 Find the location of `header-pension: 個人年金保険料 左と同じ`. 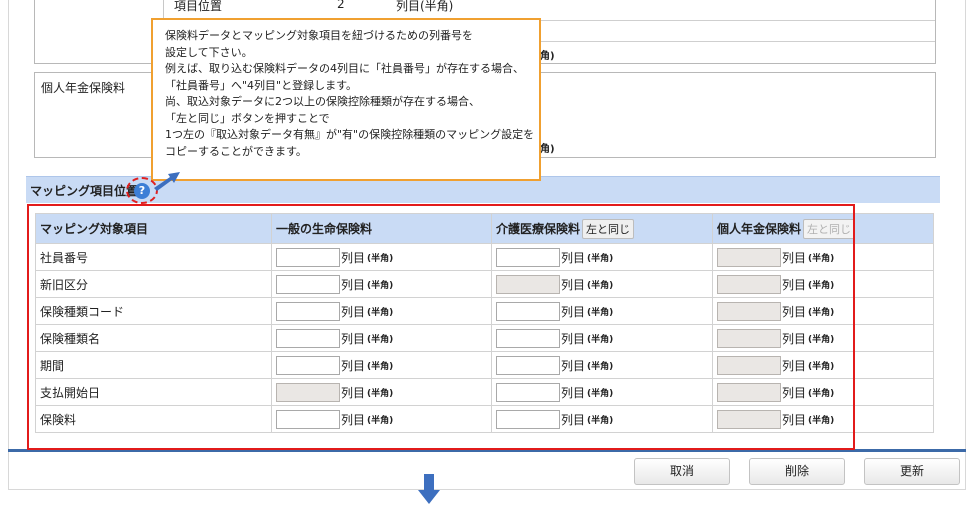

header-pension: 個人年金保険料 左と同じ is located at coordinates (823, 228).